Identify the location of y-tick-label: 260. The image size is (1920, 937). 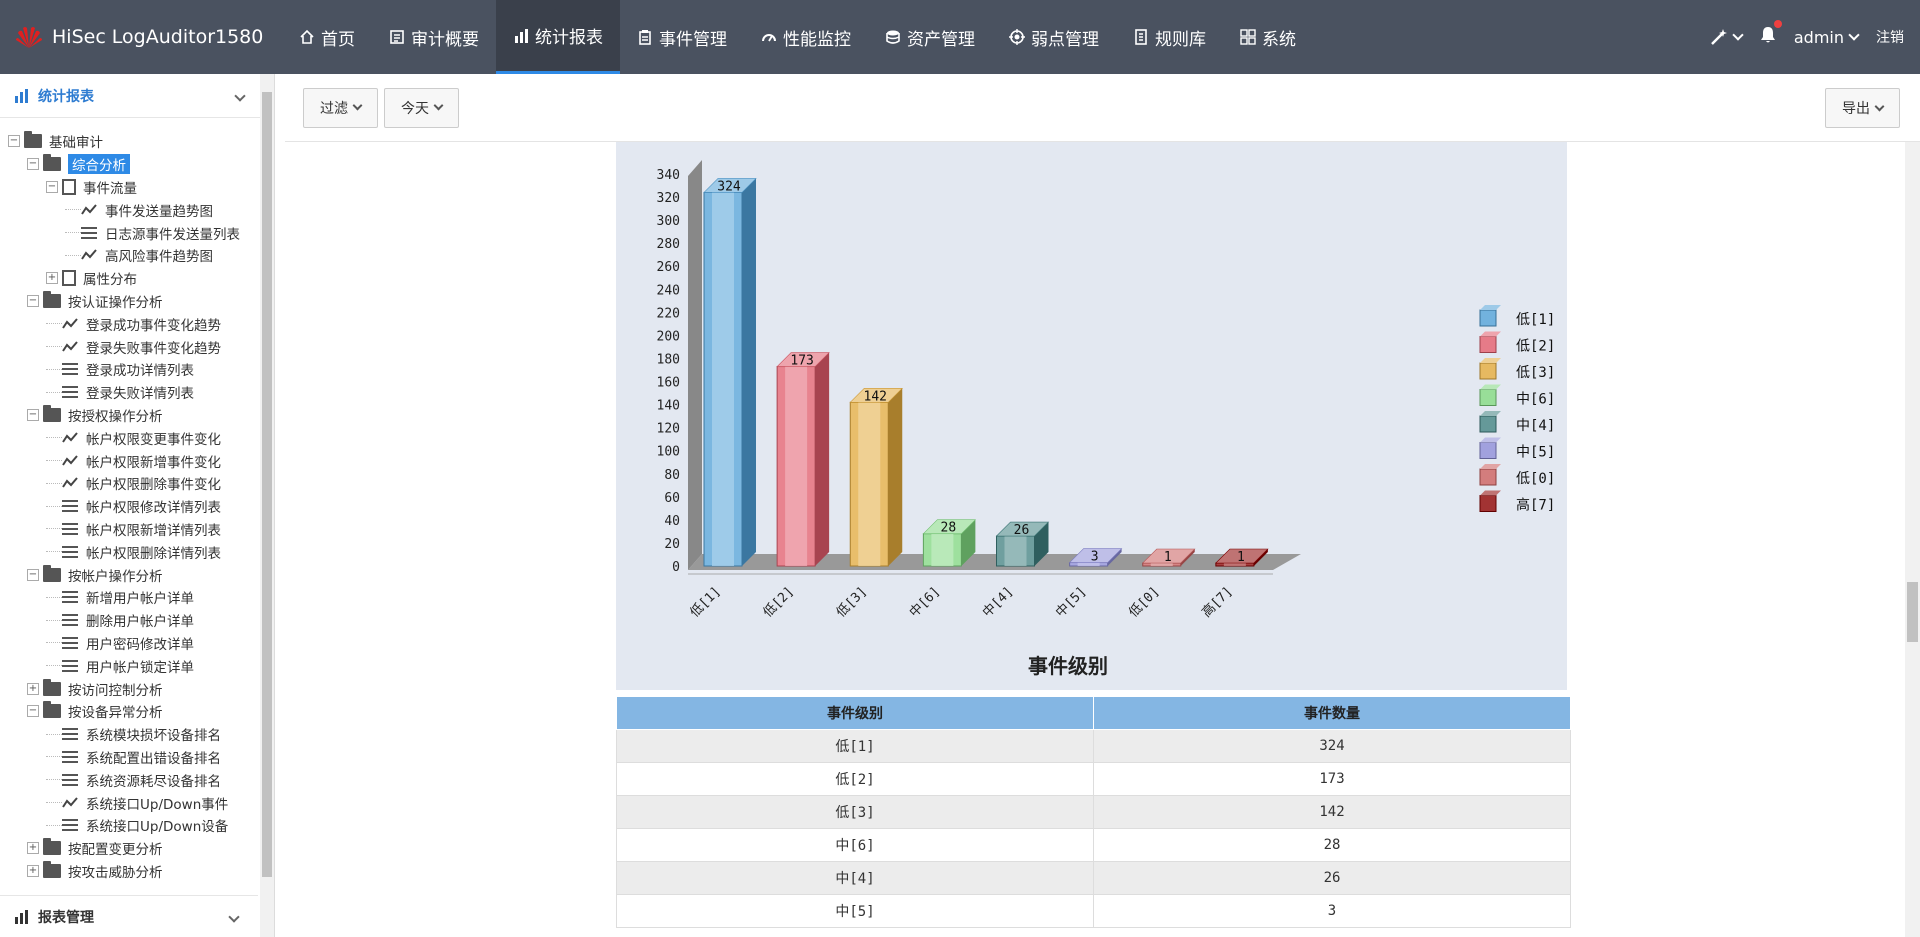
(668, 267).